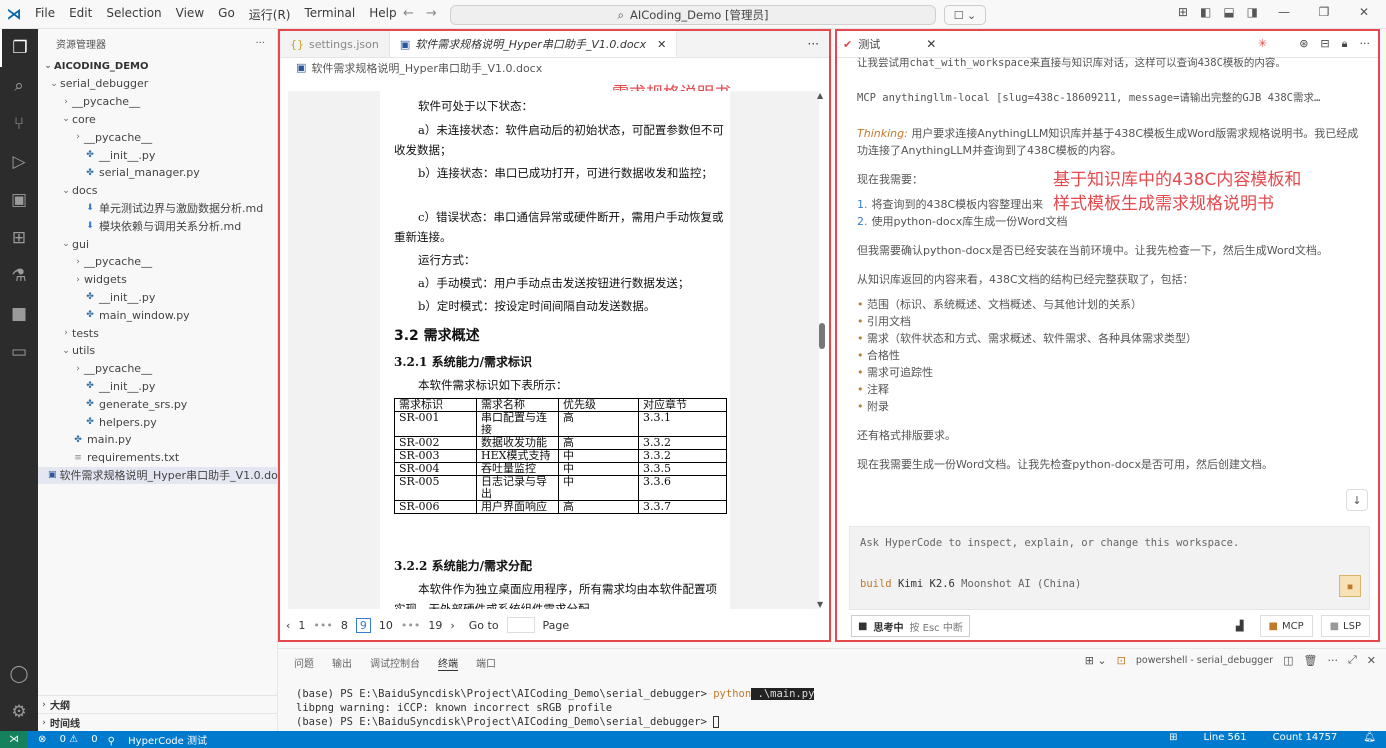 The height and width of the screenshot is (748, 1386). I want to click on menu-terminal: Terminal, so click(329, 14).